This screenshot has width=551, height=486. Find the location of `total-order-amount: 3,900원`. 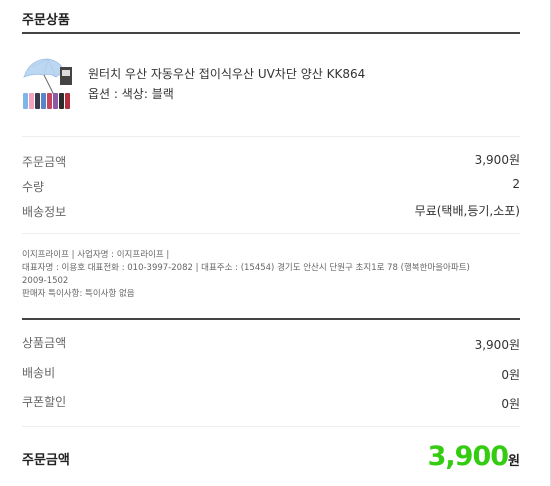

total-order-amount: 3,900원 is located at coordinates (474, 456).